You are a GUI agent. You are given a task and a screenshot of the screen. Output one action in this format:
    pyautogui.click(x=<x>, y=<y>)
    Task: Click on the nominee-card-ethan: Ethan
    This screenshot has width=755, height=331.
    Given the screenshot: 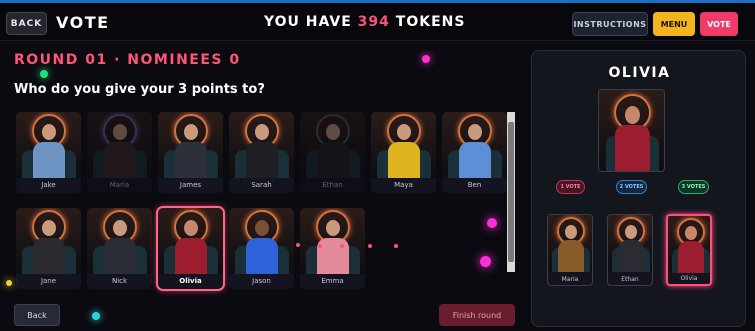 What is the action you would take?
    pyautogui.click(x=332, y=152)
    